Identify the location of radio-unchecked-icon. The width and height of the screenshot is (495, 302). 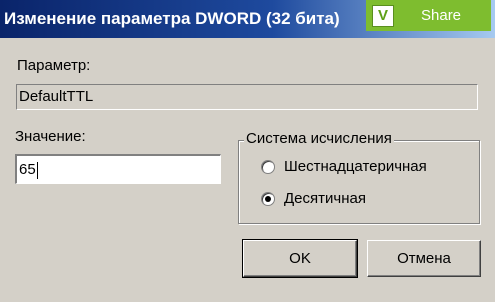
(268, 166).